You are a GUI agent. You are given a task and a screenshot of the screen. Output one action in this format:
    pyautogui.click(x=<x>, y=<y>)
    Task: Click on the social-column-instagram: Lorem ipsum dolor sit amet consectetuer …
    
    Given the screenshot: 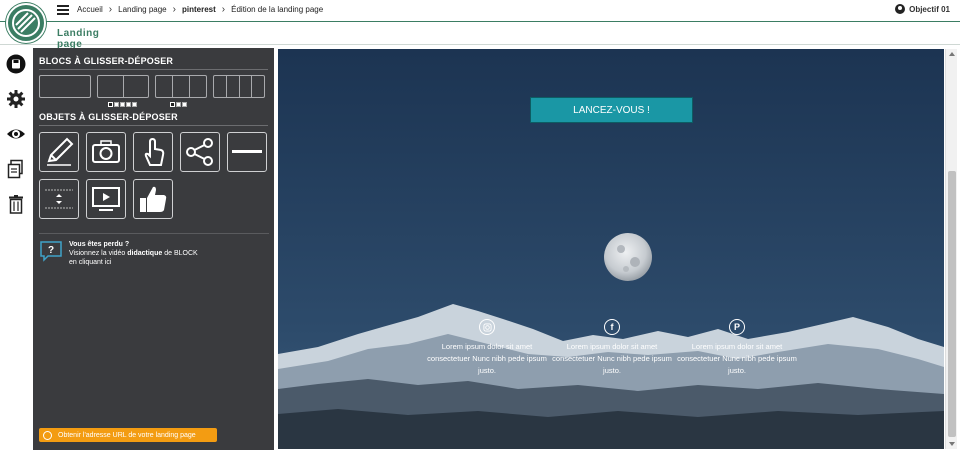 What is the action you would take?
    pyautogui.click(x=487, y=348)
    